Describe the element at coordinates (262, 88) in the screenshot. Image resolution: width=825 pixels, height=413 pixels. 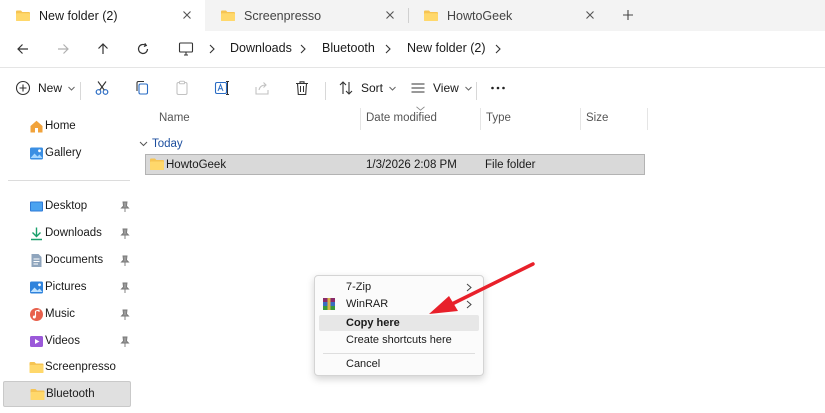
I see `share-button` at that location.